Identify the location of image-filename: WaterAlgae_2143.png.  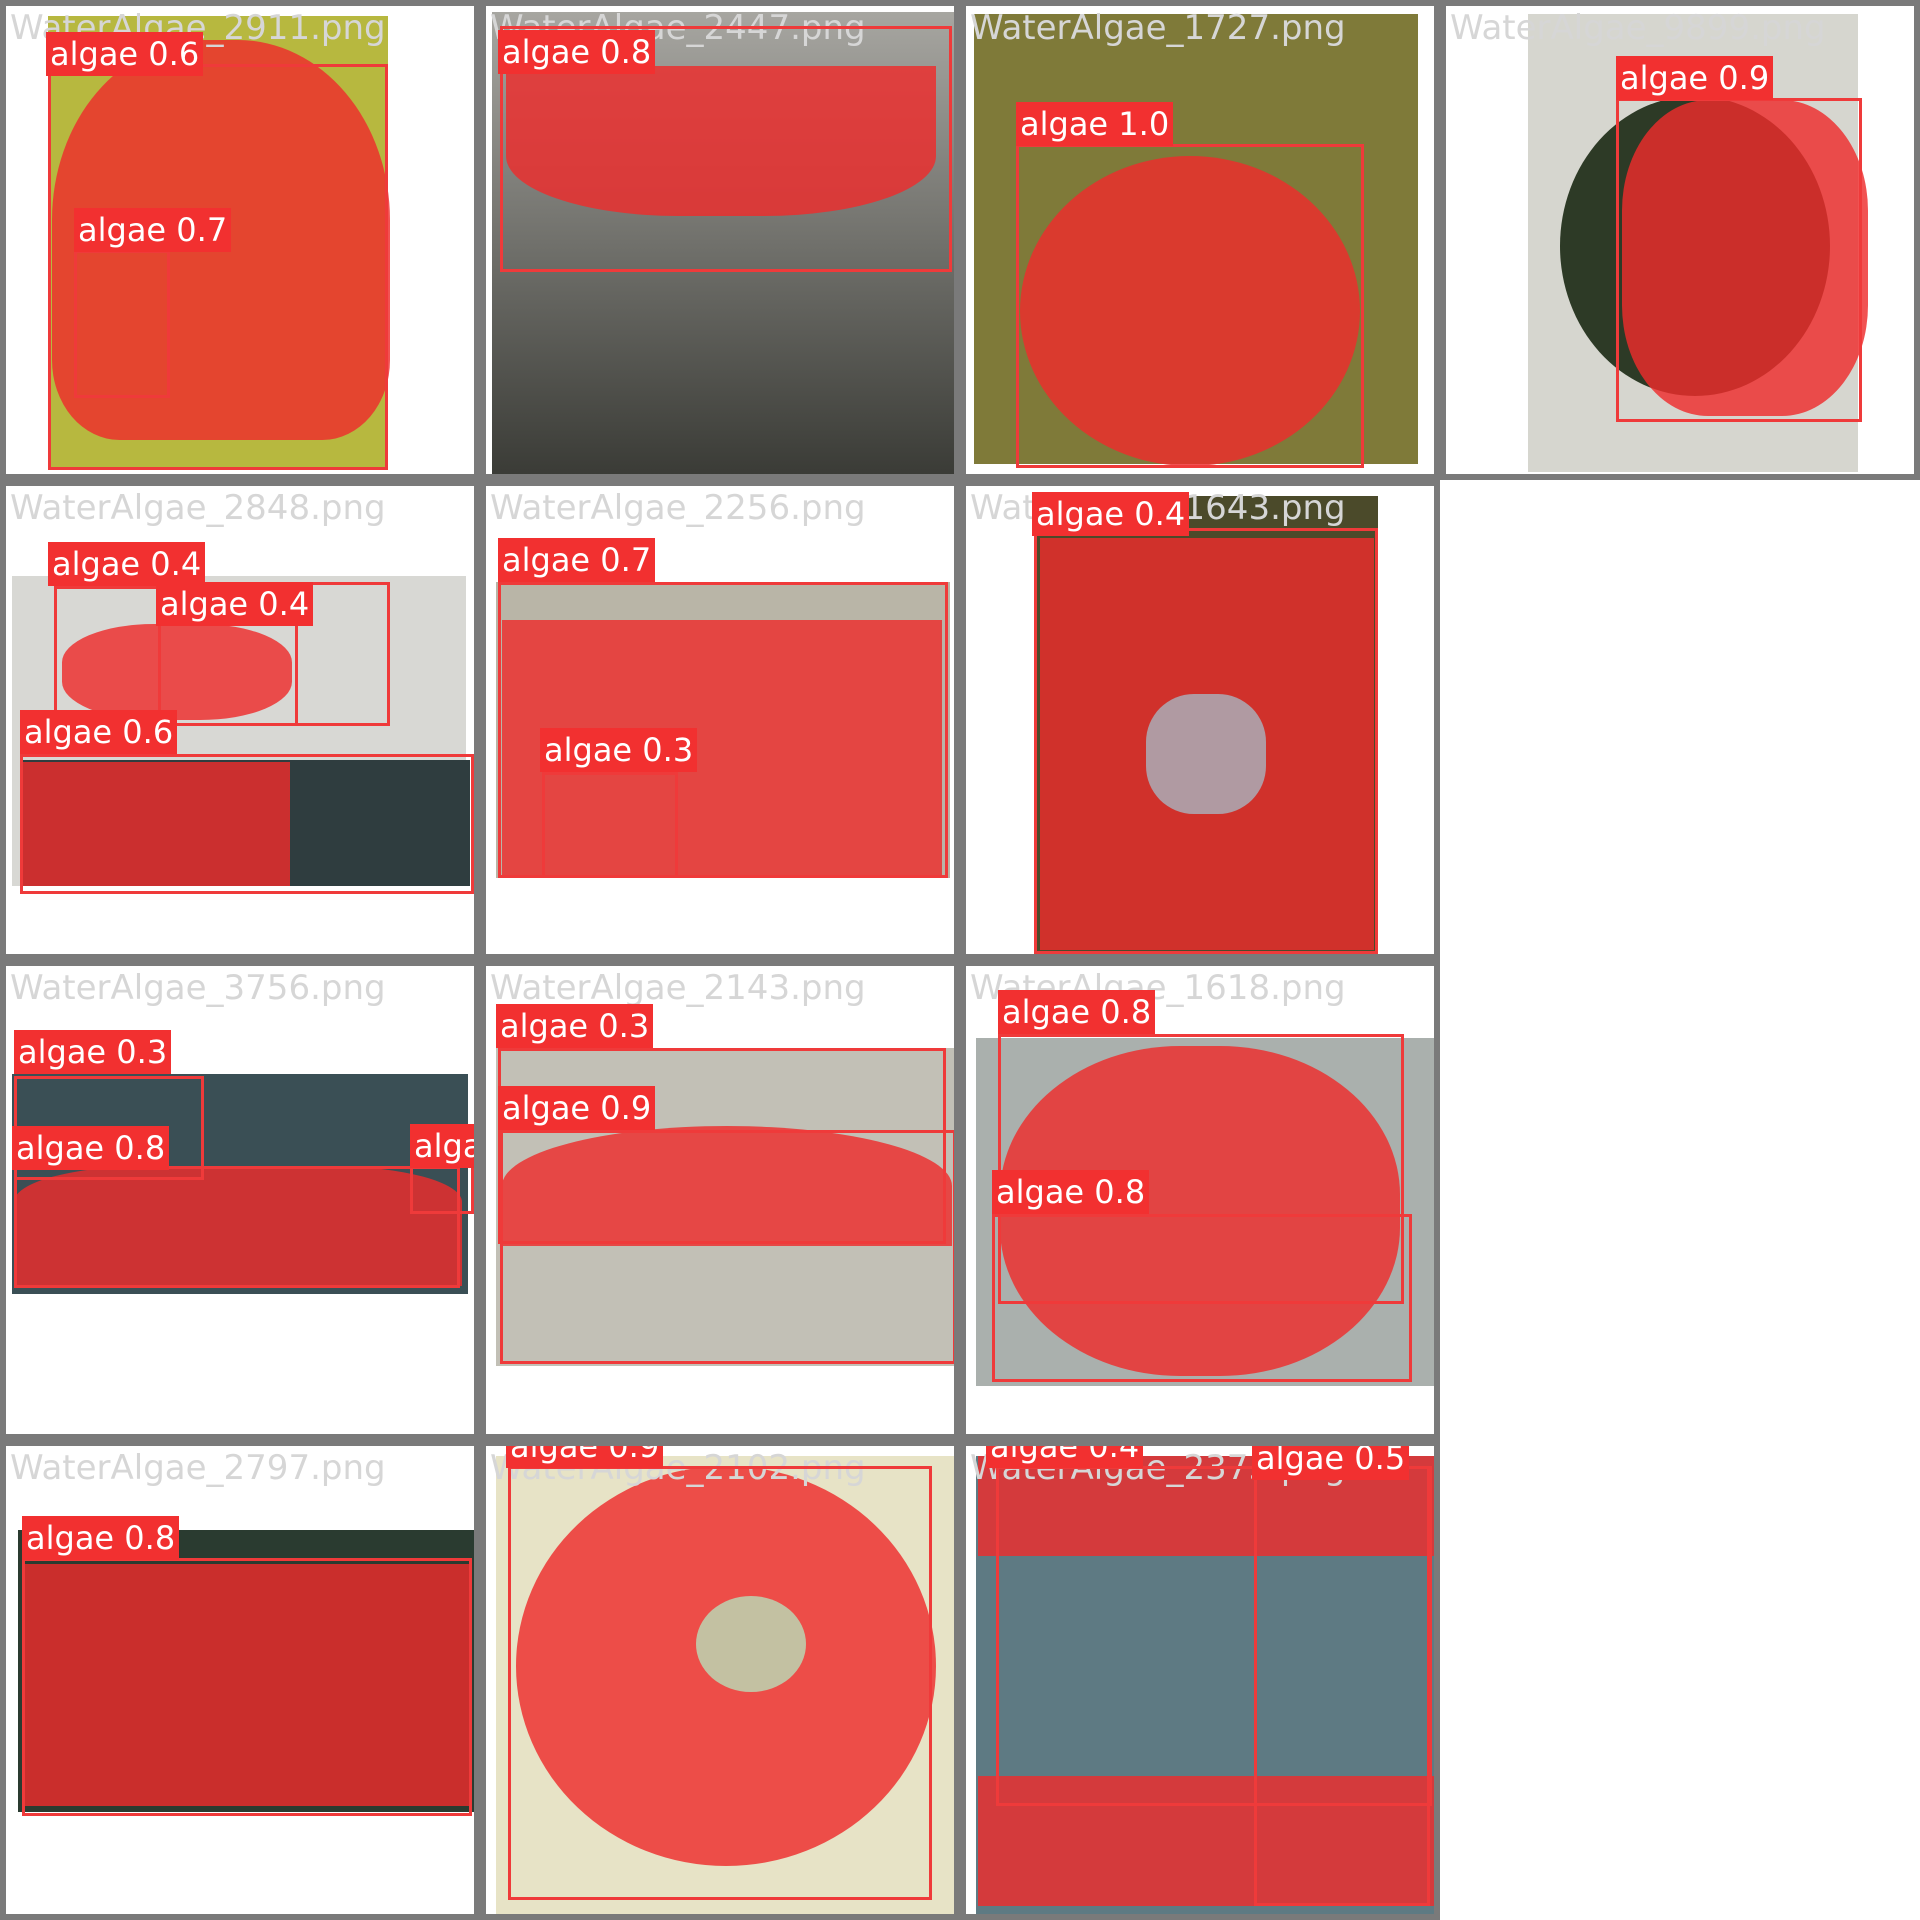
(678, 988).